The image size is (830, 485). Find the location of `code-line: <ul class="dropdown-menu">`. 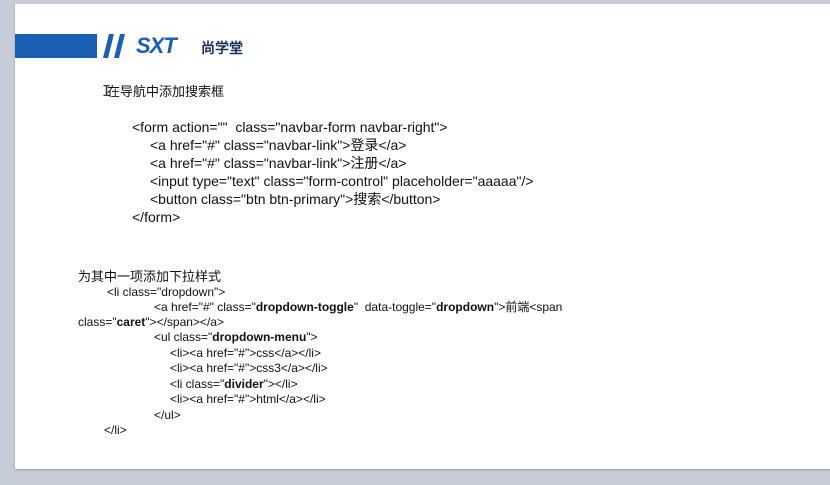

code-line: <ul class="dropdown-menu"> is located at coordinates (236, 337).